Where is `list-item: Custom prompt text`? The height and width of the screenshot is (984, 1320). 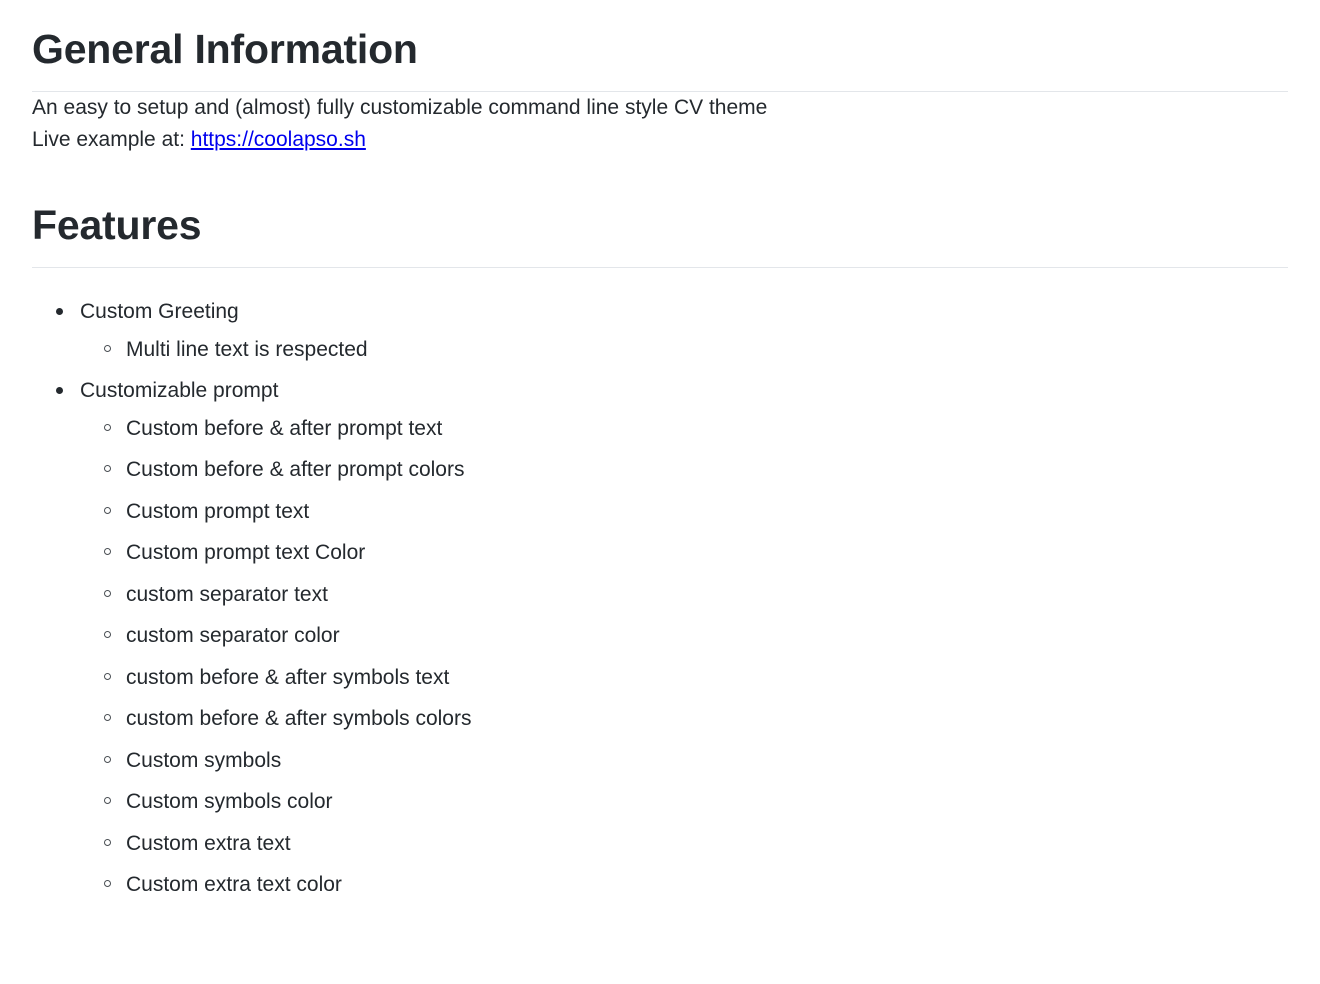 list-item: Custom prompt text is located at coordinates (684, 512).